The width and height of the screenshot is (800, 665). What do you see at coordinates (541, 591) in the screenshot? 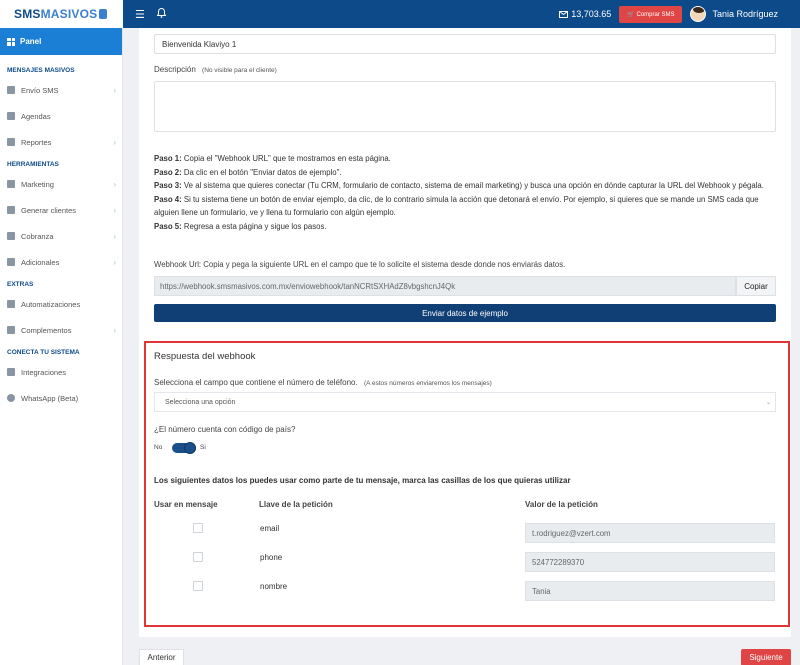
I see `request-value-text: Tania` at bounding box center [541, 591].